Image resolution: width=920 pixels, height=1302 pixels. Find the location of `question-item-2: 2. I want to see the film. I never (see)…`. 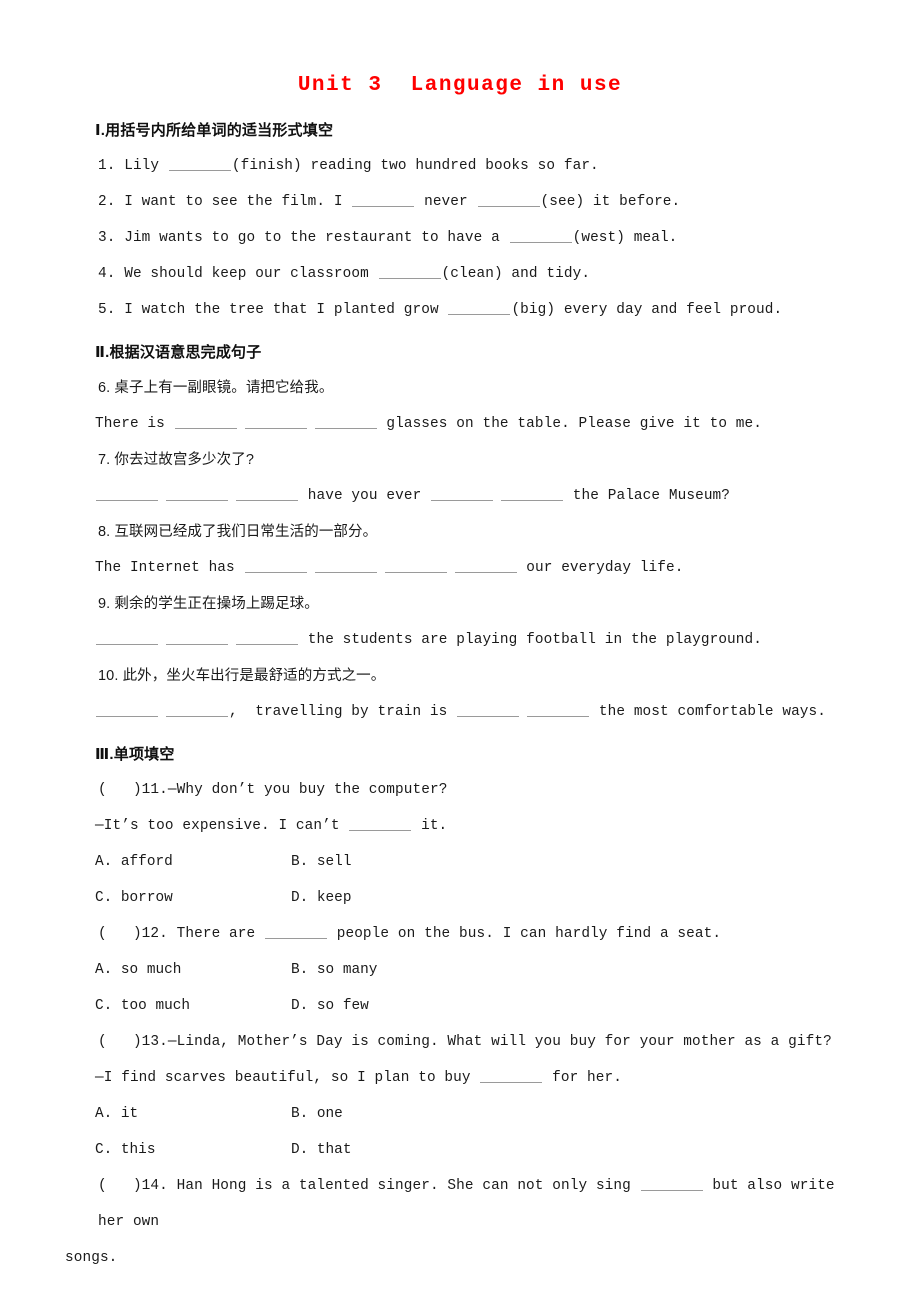

question-item-2: 2. I want to see the film. I never (see)… is located at coordinates (477, 202).